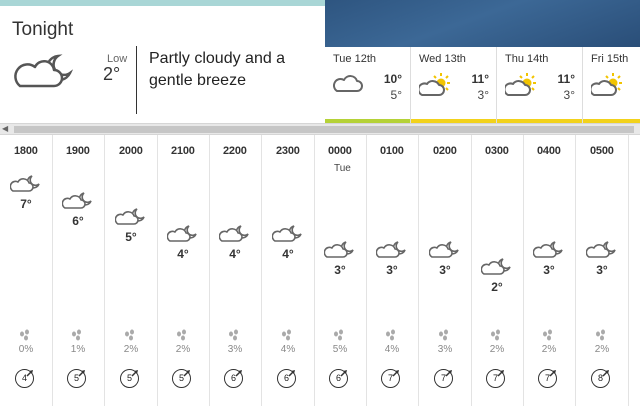 The image size is (640, 406). I want to click on rain-probability: 1%, so click(78, 349).